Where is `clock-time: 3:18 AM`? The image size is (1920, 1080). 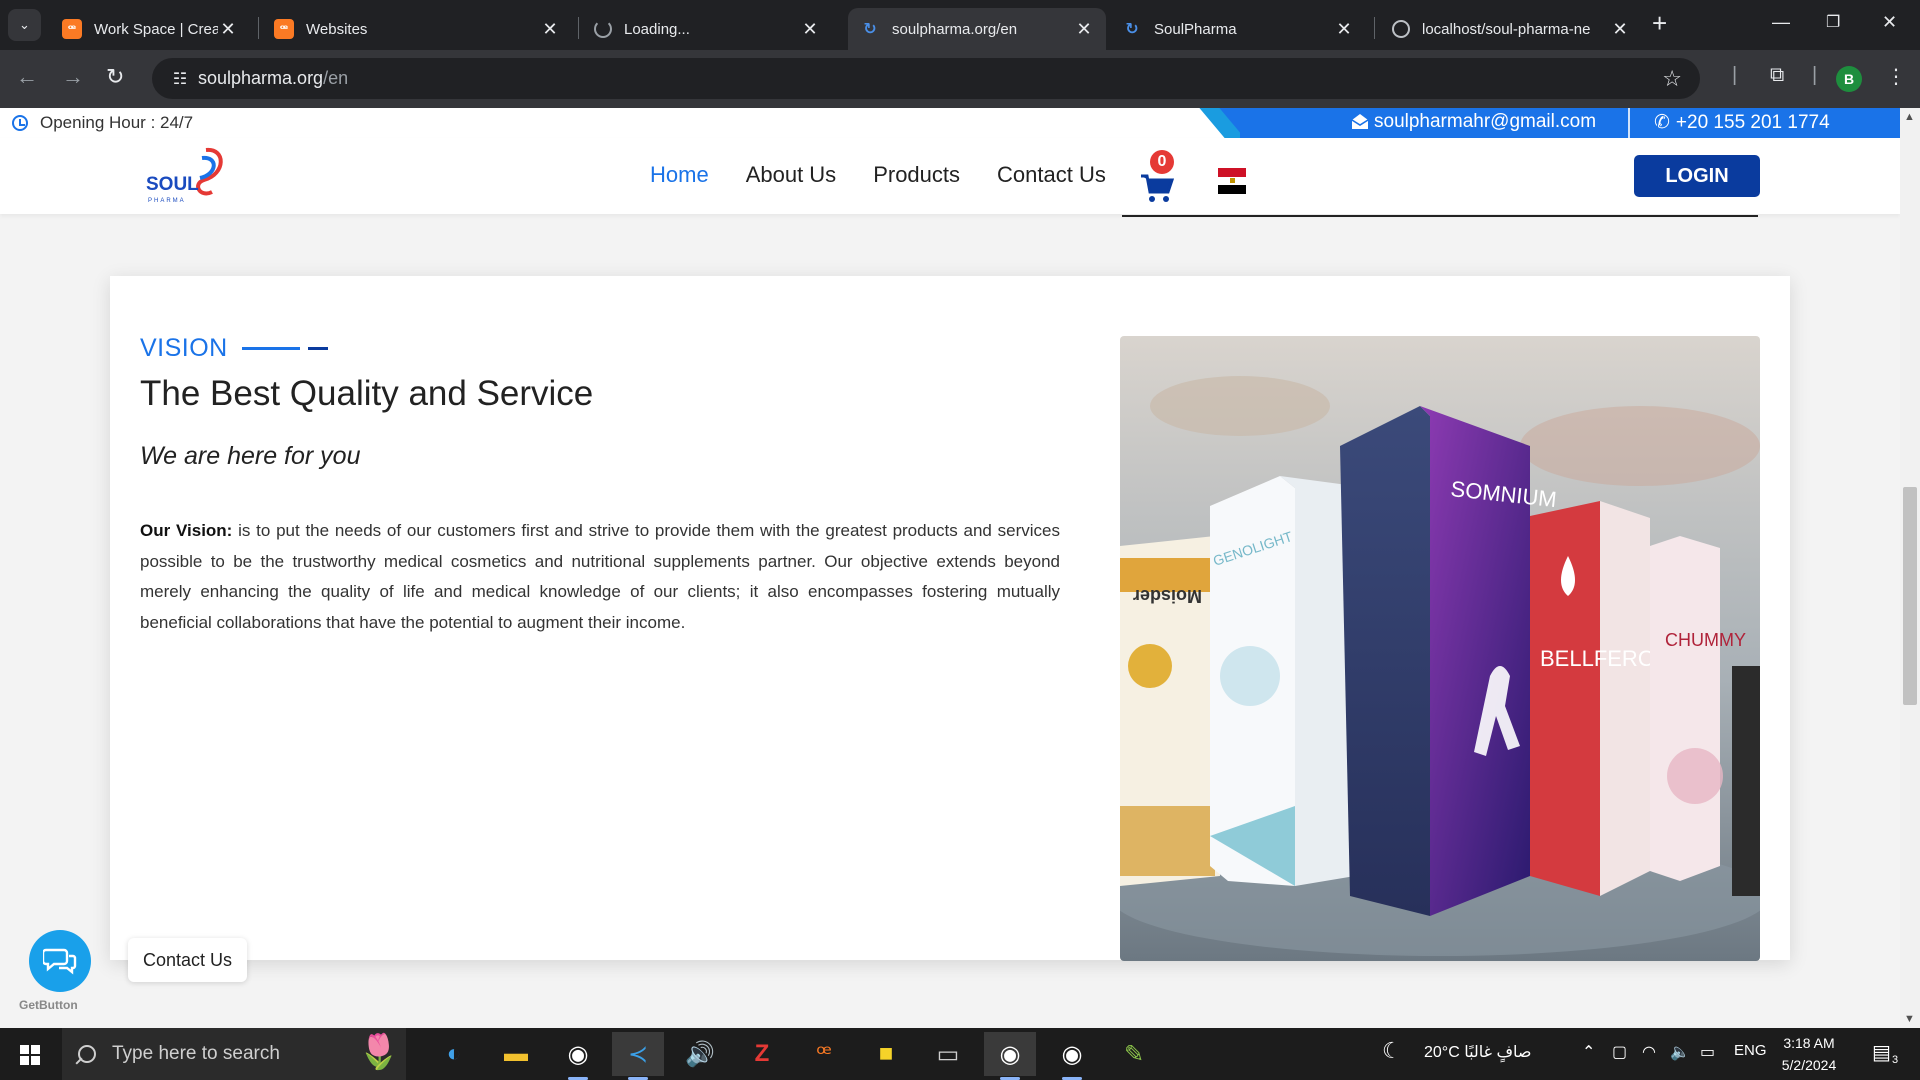 clock-time: 3:18 AM is located at coordinates (1809, 1043).